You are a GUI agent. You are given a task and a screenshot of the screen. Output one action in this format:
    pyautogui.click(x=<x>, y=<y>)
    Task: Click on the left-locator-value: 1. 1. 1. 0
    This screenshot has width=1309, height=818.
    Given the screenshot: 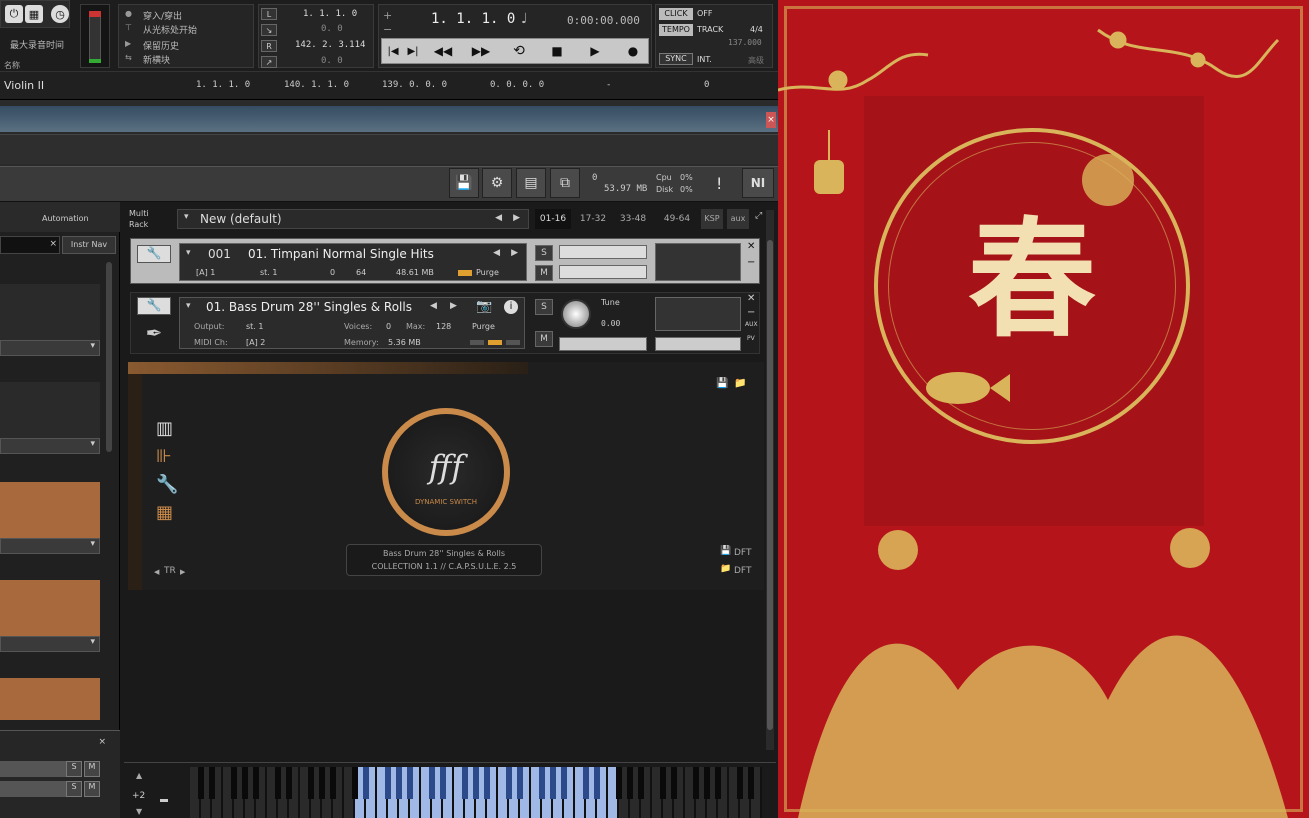 What is the action you would take?
    pyautogui.click(x=330, y=14)
    